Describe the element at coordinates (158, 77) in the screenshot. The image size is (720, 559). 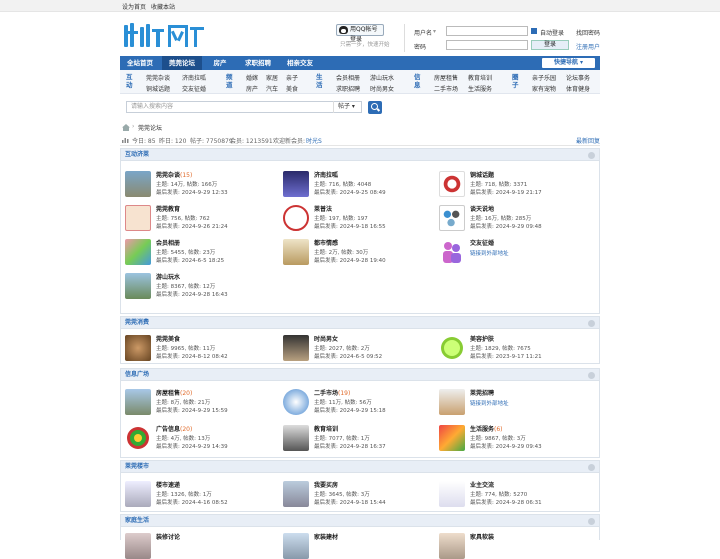
I see `subnav-item: 莞莞杂谈` at that location.